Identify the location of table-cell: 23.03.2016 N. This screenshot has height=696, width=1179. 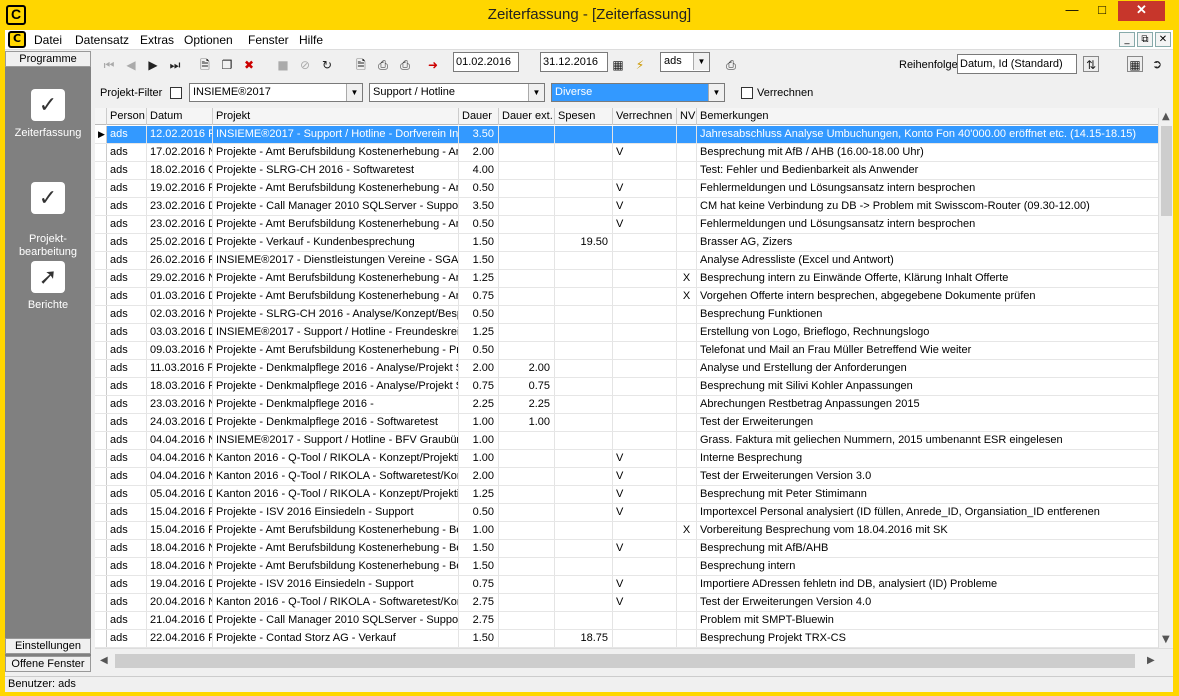
(180, 404).